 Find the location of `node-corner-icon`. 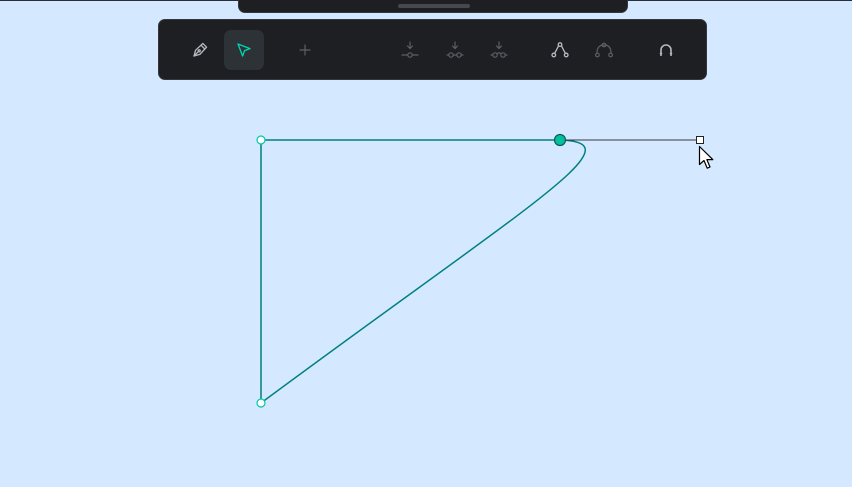

node-corner-icon is located at coordinates (410, 49).